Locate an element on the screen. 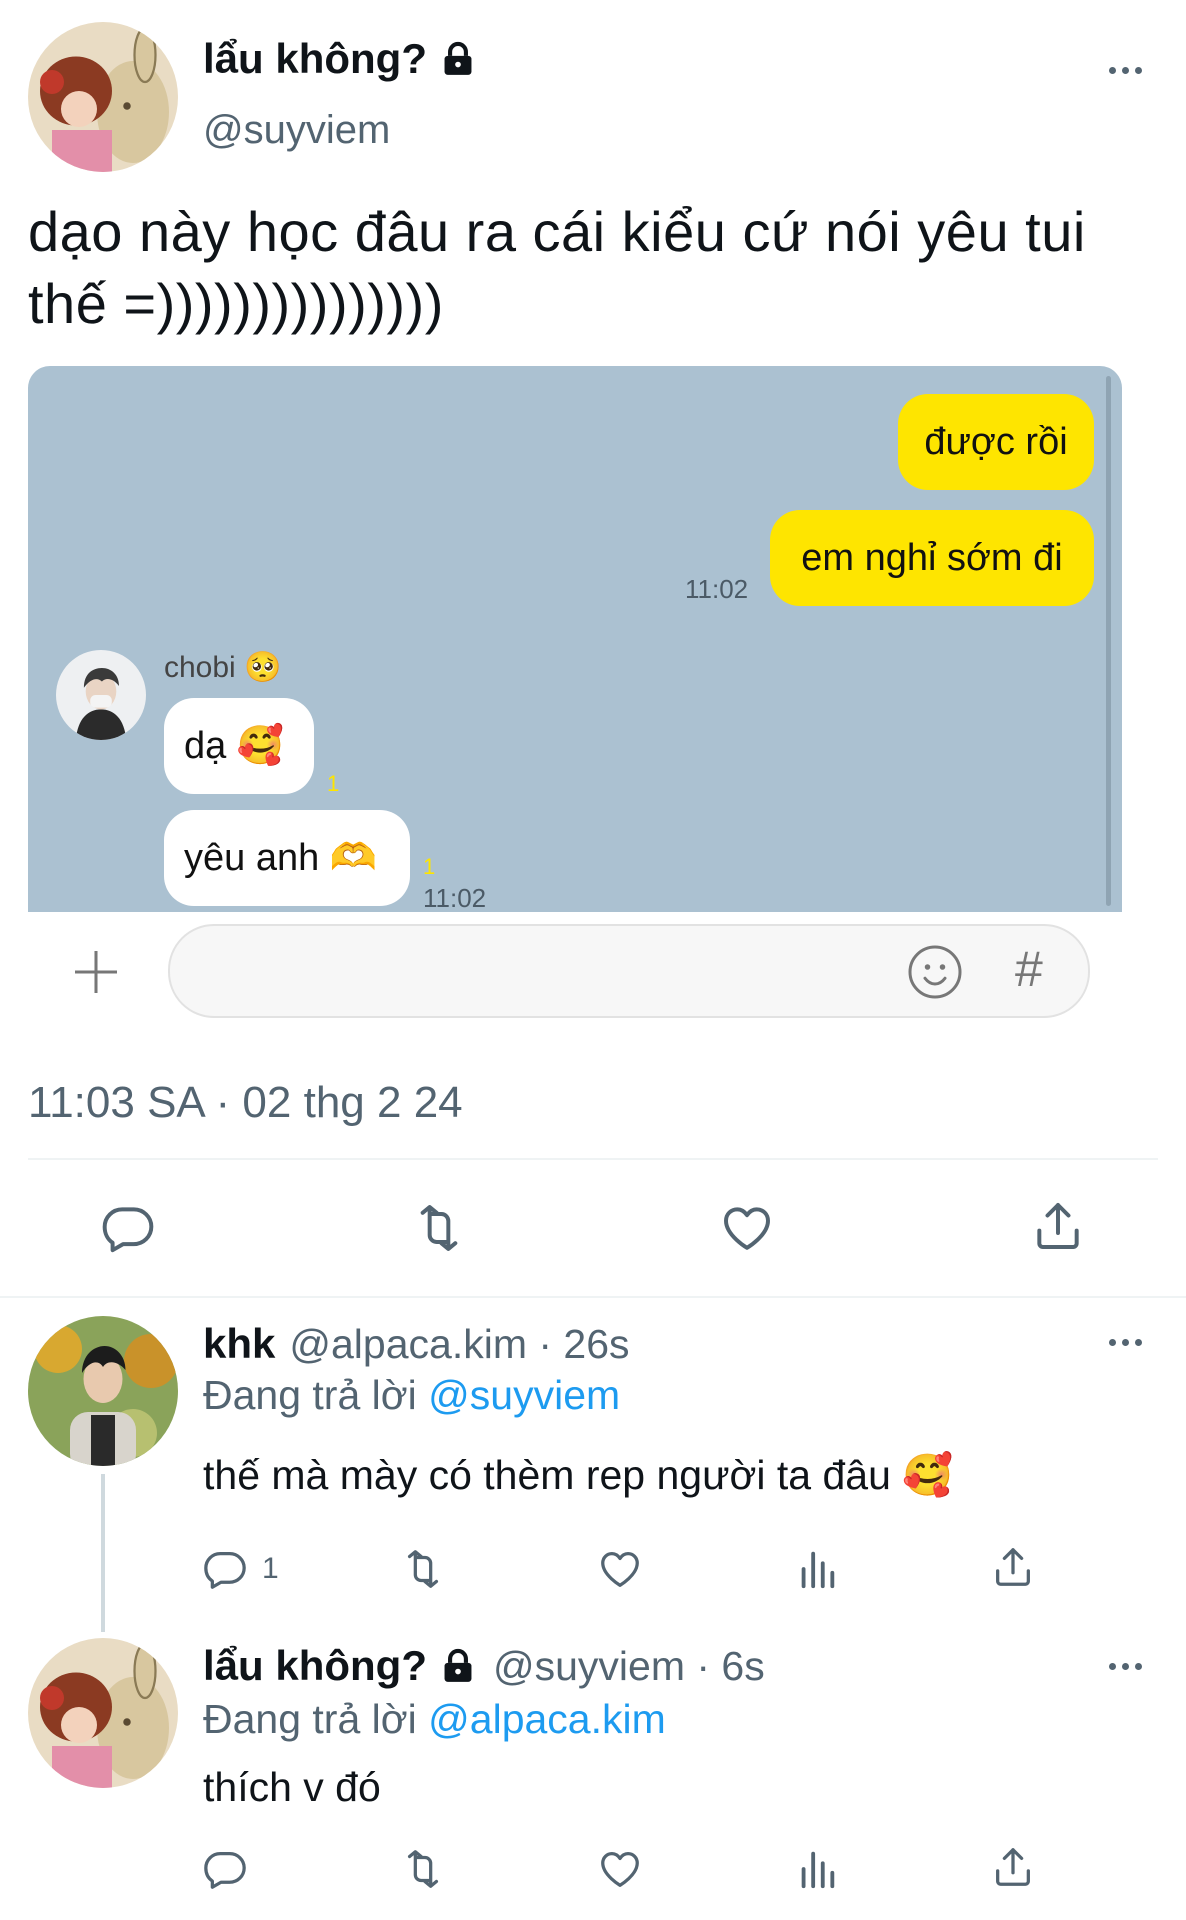  replying-to: Đang trả lời @alpaca.kim is located at coordinates (434, 1719).